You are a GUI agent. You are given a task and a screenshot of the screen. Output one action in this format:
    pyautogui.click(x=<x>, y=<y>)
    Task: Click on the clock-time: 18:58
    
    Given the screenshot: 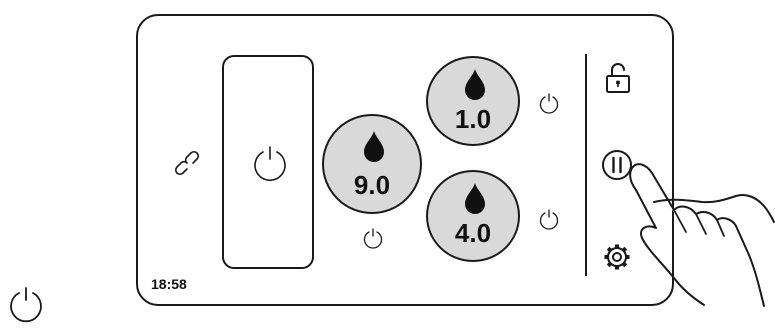 What is the action you would take?
    pyautogui.click(x=169, y=284)
    